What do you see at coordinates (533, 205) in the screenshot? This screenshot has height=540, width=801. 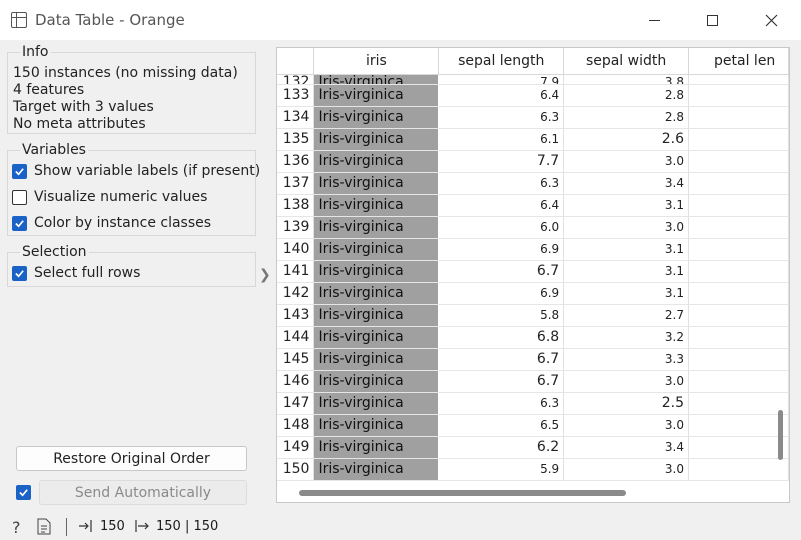 I see `table-row: 138 Iris-virginica 6.4 3.1` at bounding box center [533, 205].